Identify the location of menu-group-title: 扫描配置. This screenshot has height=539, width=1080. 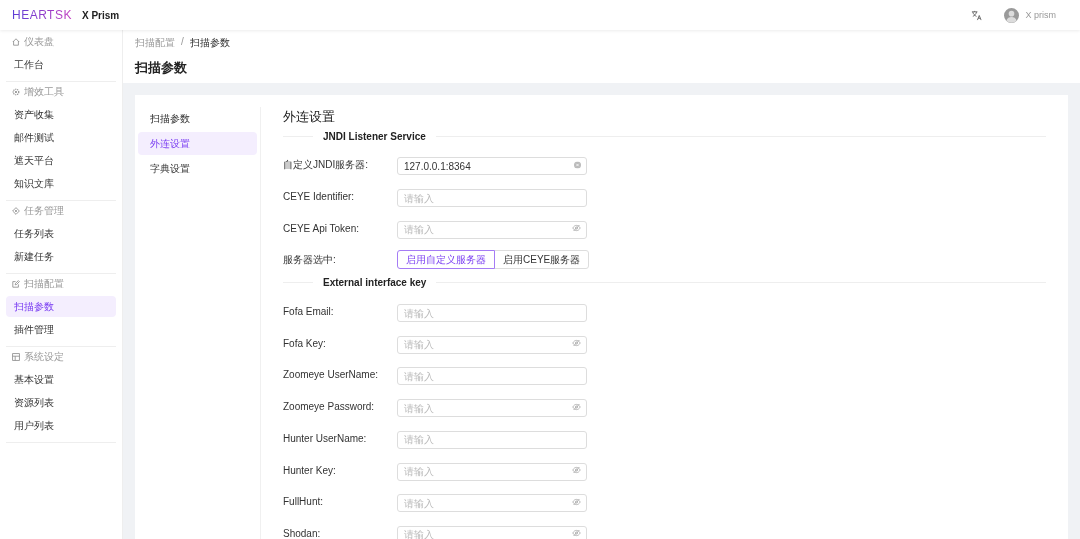
(44, 284).